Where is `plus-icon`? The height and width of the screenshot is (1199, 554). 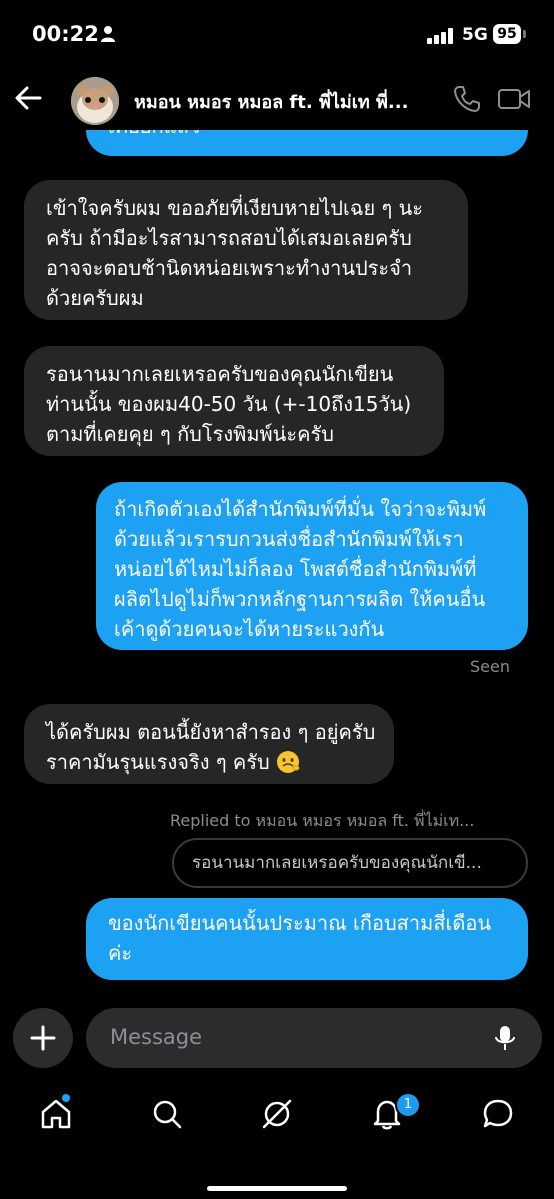 plus-icon is located at coordinates (43, 1038).